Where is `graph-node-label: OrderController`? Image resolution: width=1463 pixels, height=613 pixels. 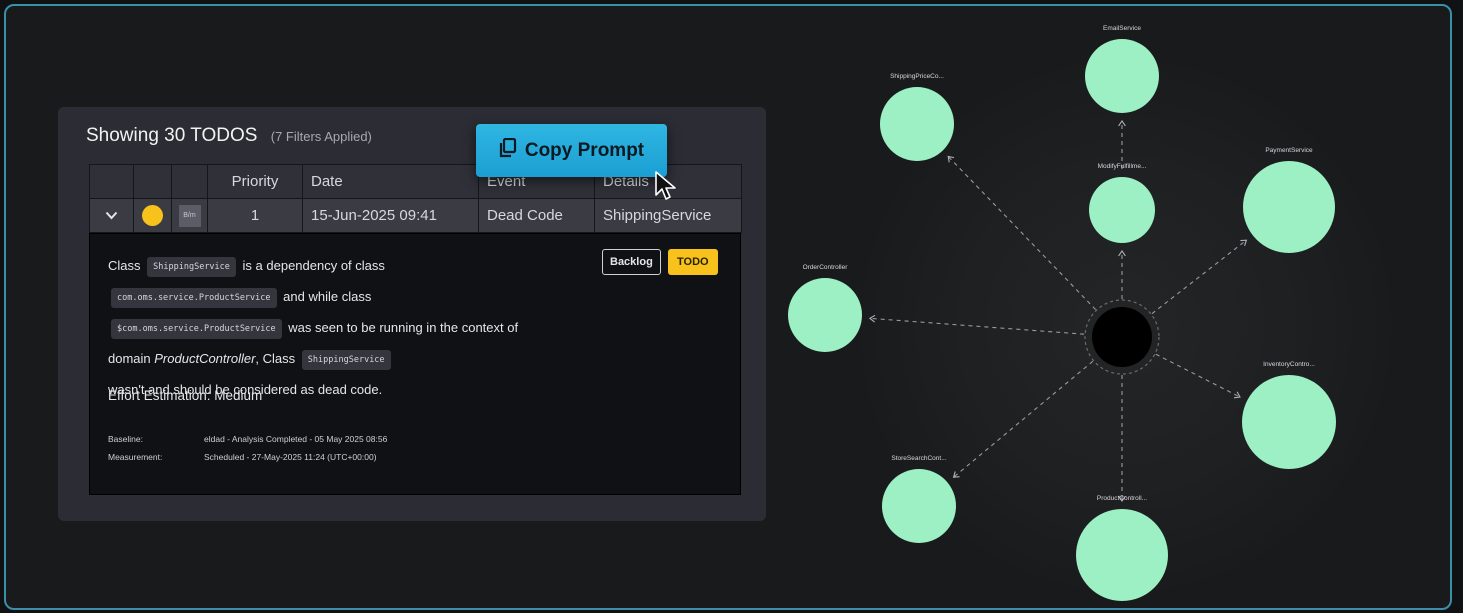
graph-node-label: OrderController is located at coordinates (826, 267).